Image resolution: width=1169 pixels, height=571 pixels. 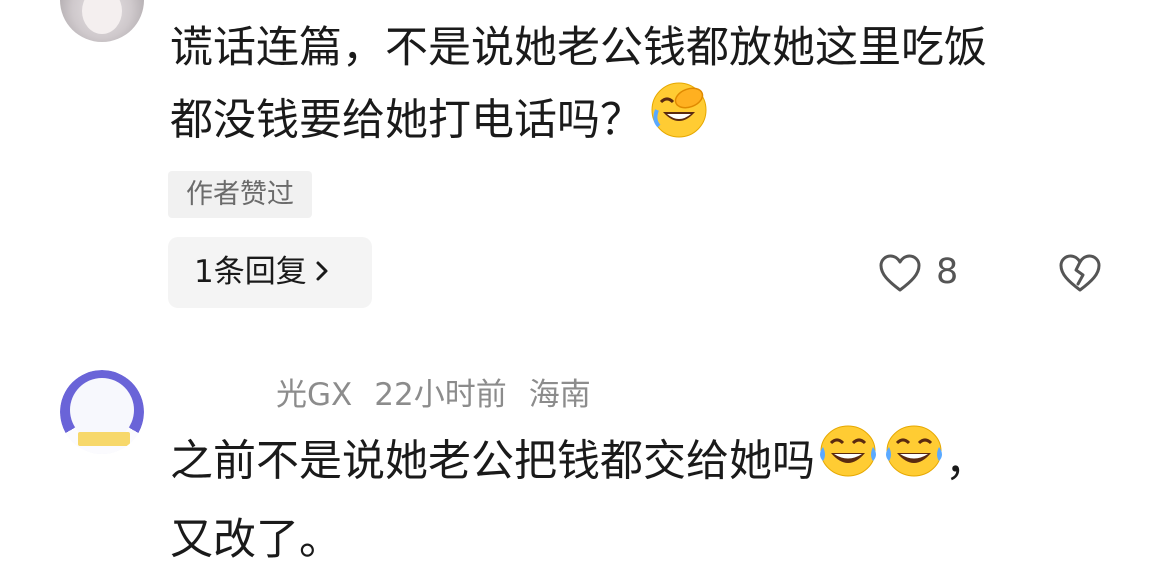 I want to click on comment-text: 又改了。, so click(x=256, y=539).